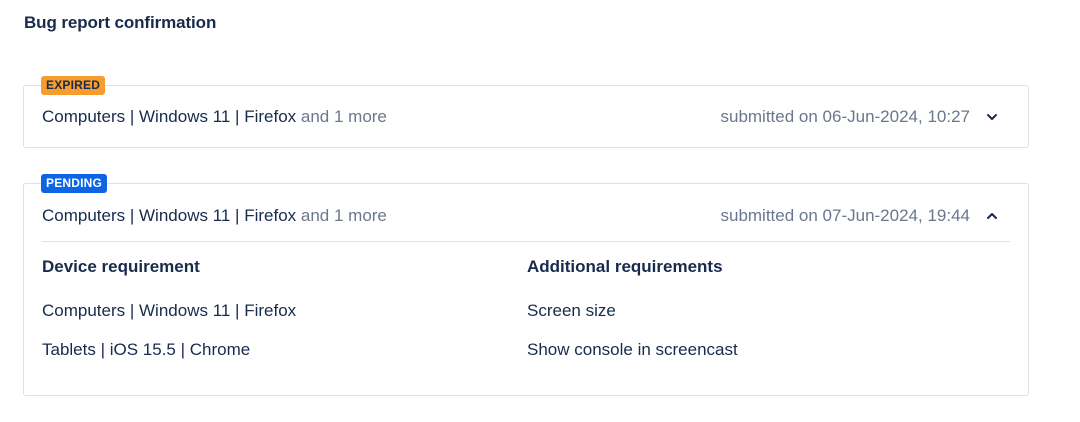 The image size is (1080, 422). What do you see at coordinates (747, 330) in the screenshot?
I see `additional-requirements-list: Screen size Show console in screencast` at bounding box center [747, 330].